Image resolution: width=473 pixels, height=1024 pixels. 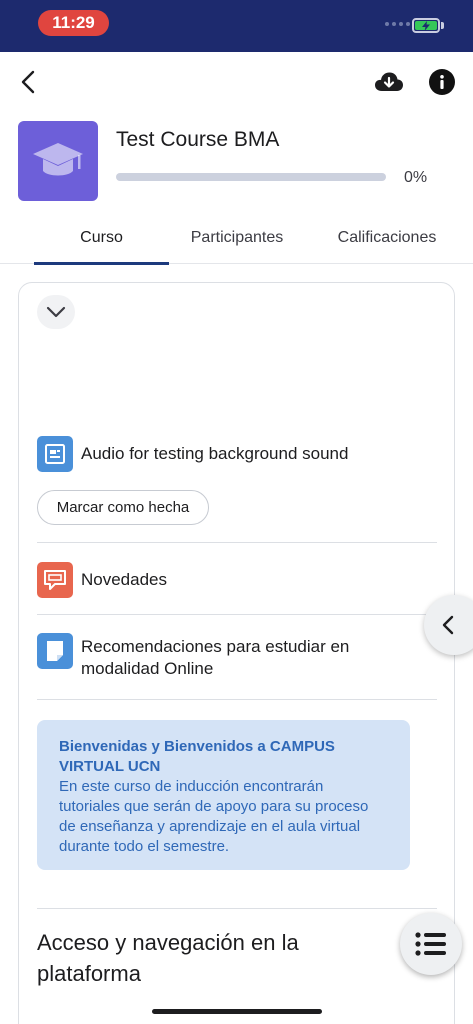 What do you see at coordinates (426, 25) in the screenshot?
I see `battery-icon` at bounding box center [426, 25].